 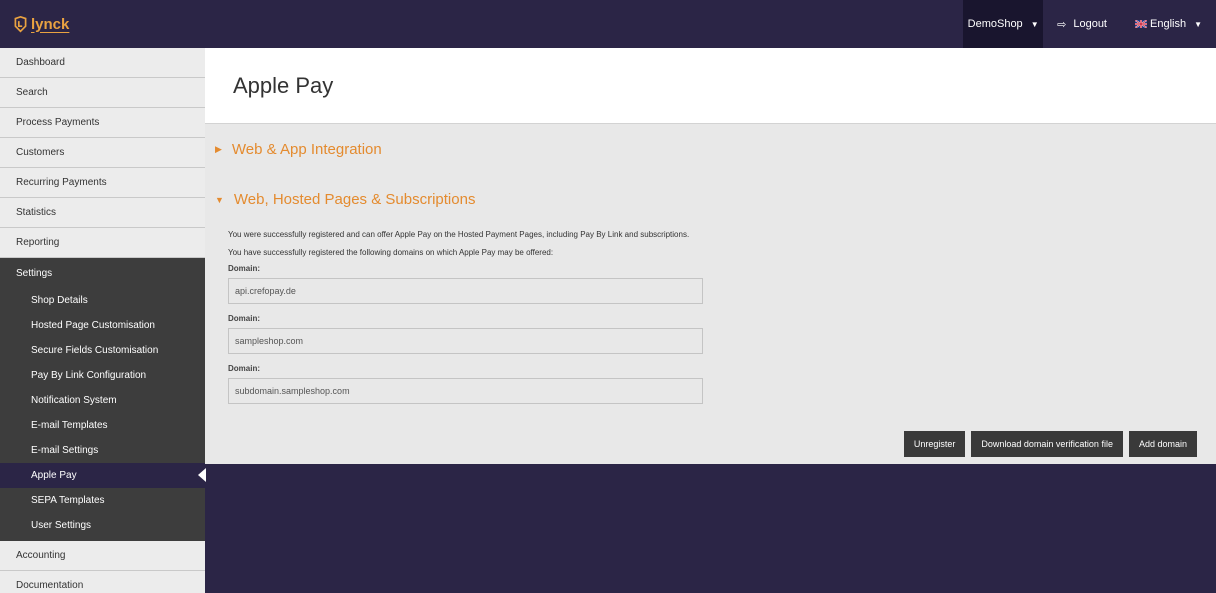 What do you see at coordinates (41, 555) in the screenshot?
I see `sidebar-item-label: Accounting` at bounding box center [41, 555].